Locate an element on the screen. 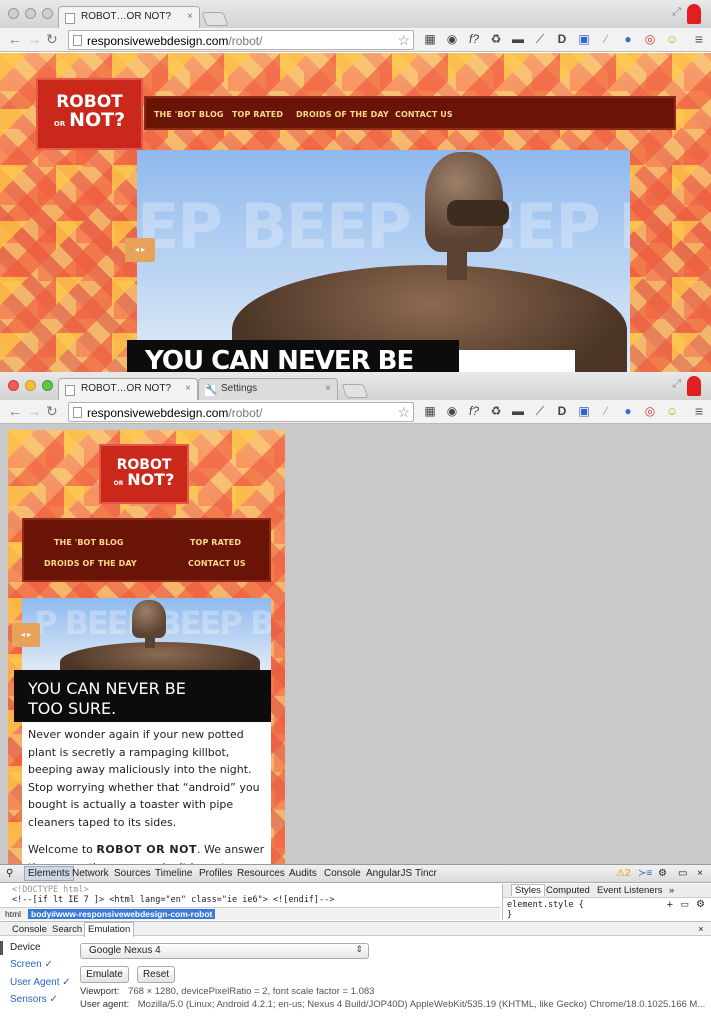 The height and width of the screenshot is (1024, 711). tab-timeline: Timeline is located at coordinates (173, 873).